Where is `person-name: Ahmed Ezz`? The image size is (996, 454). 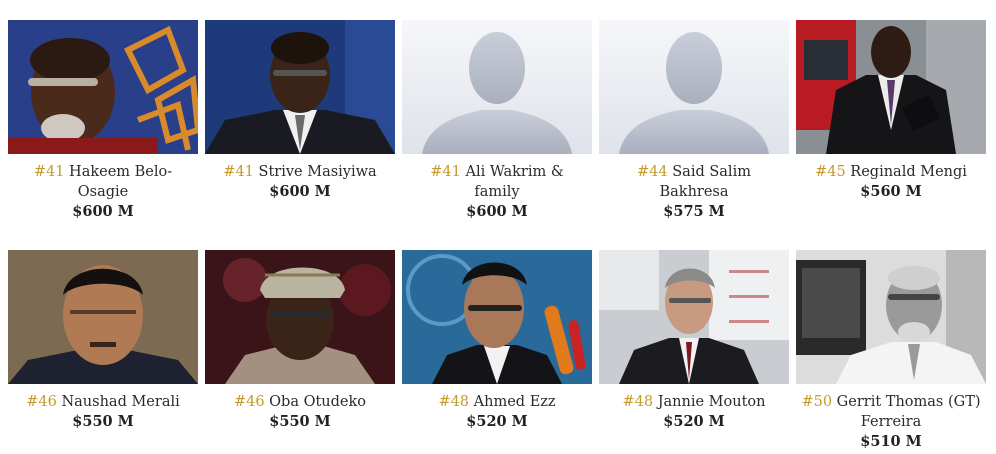 person-name: Ahmed Ezz is located at coordinates (515, 402).